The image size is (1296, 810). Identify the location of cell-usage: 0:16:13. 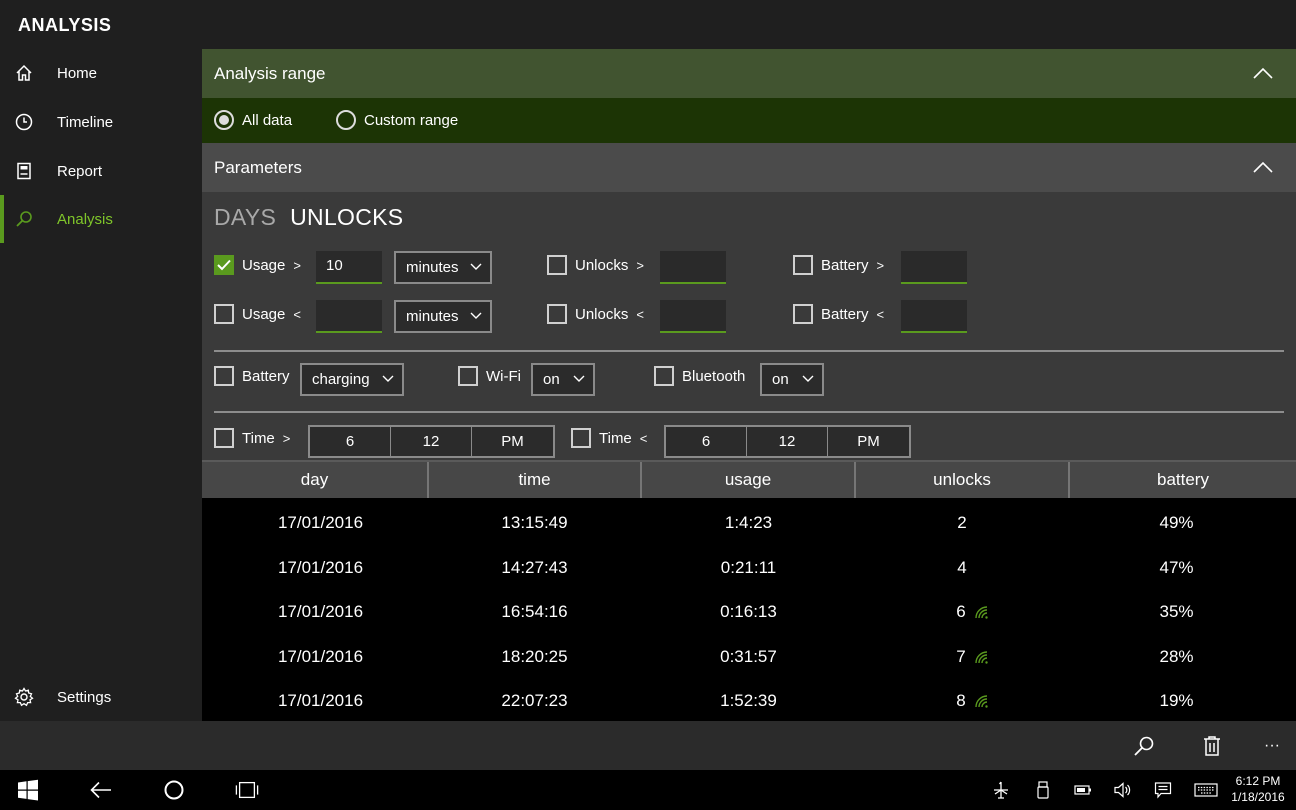
(748, 611).